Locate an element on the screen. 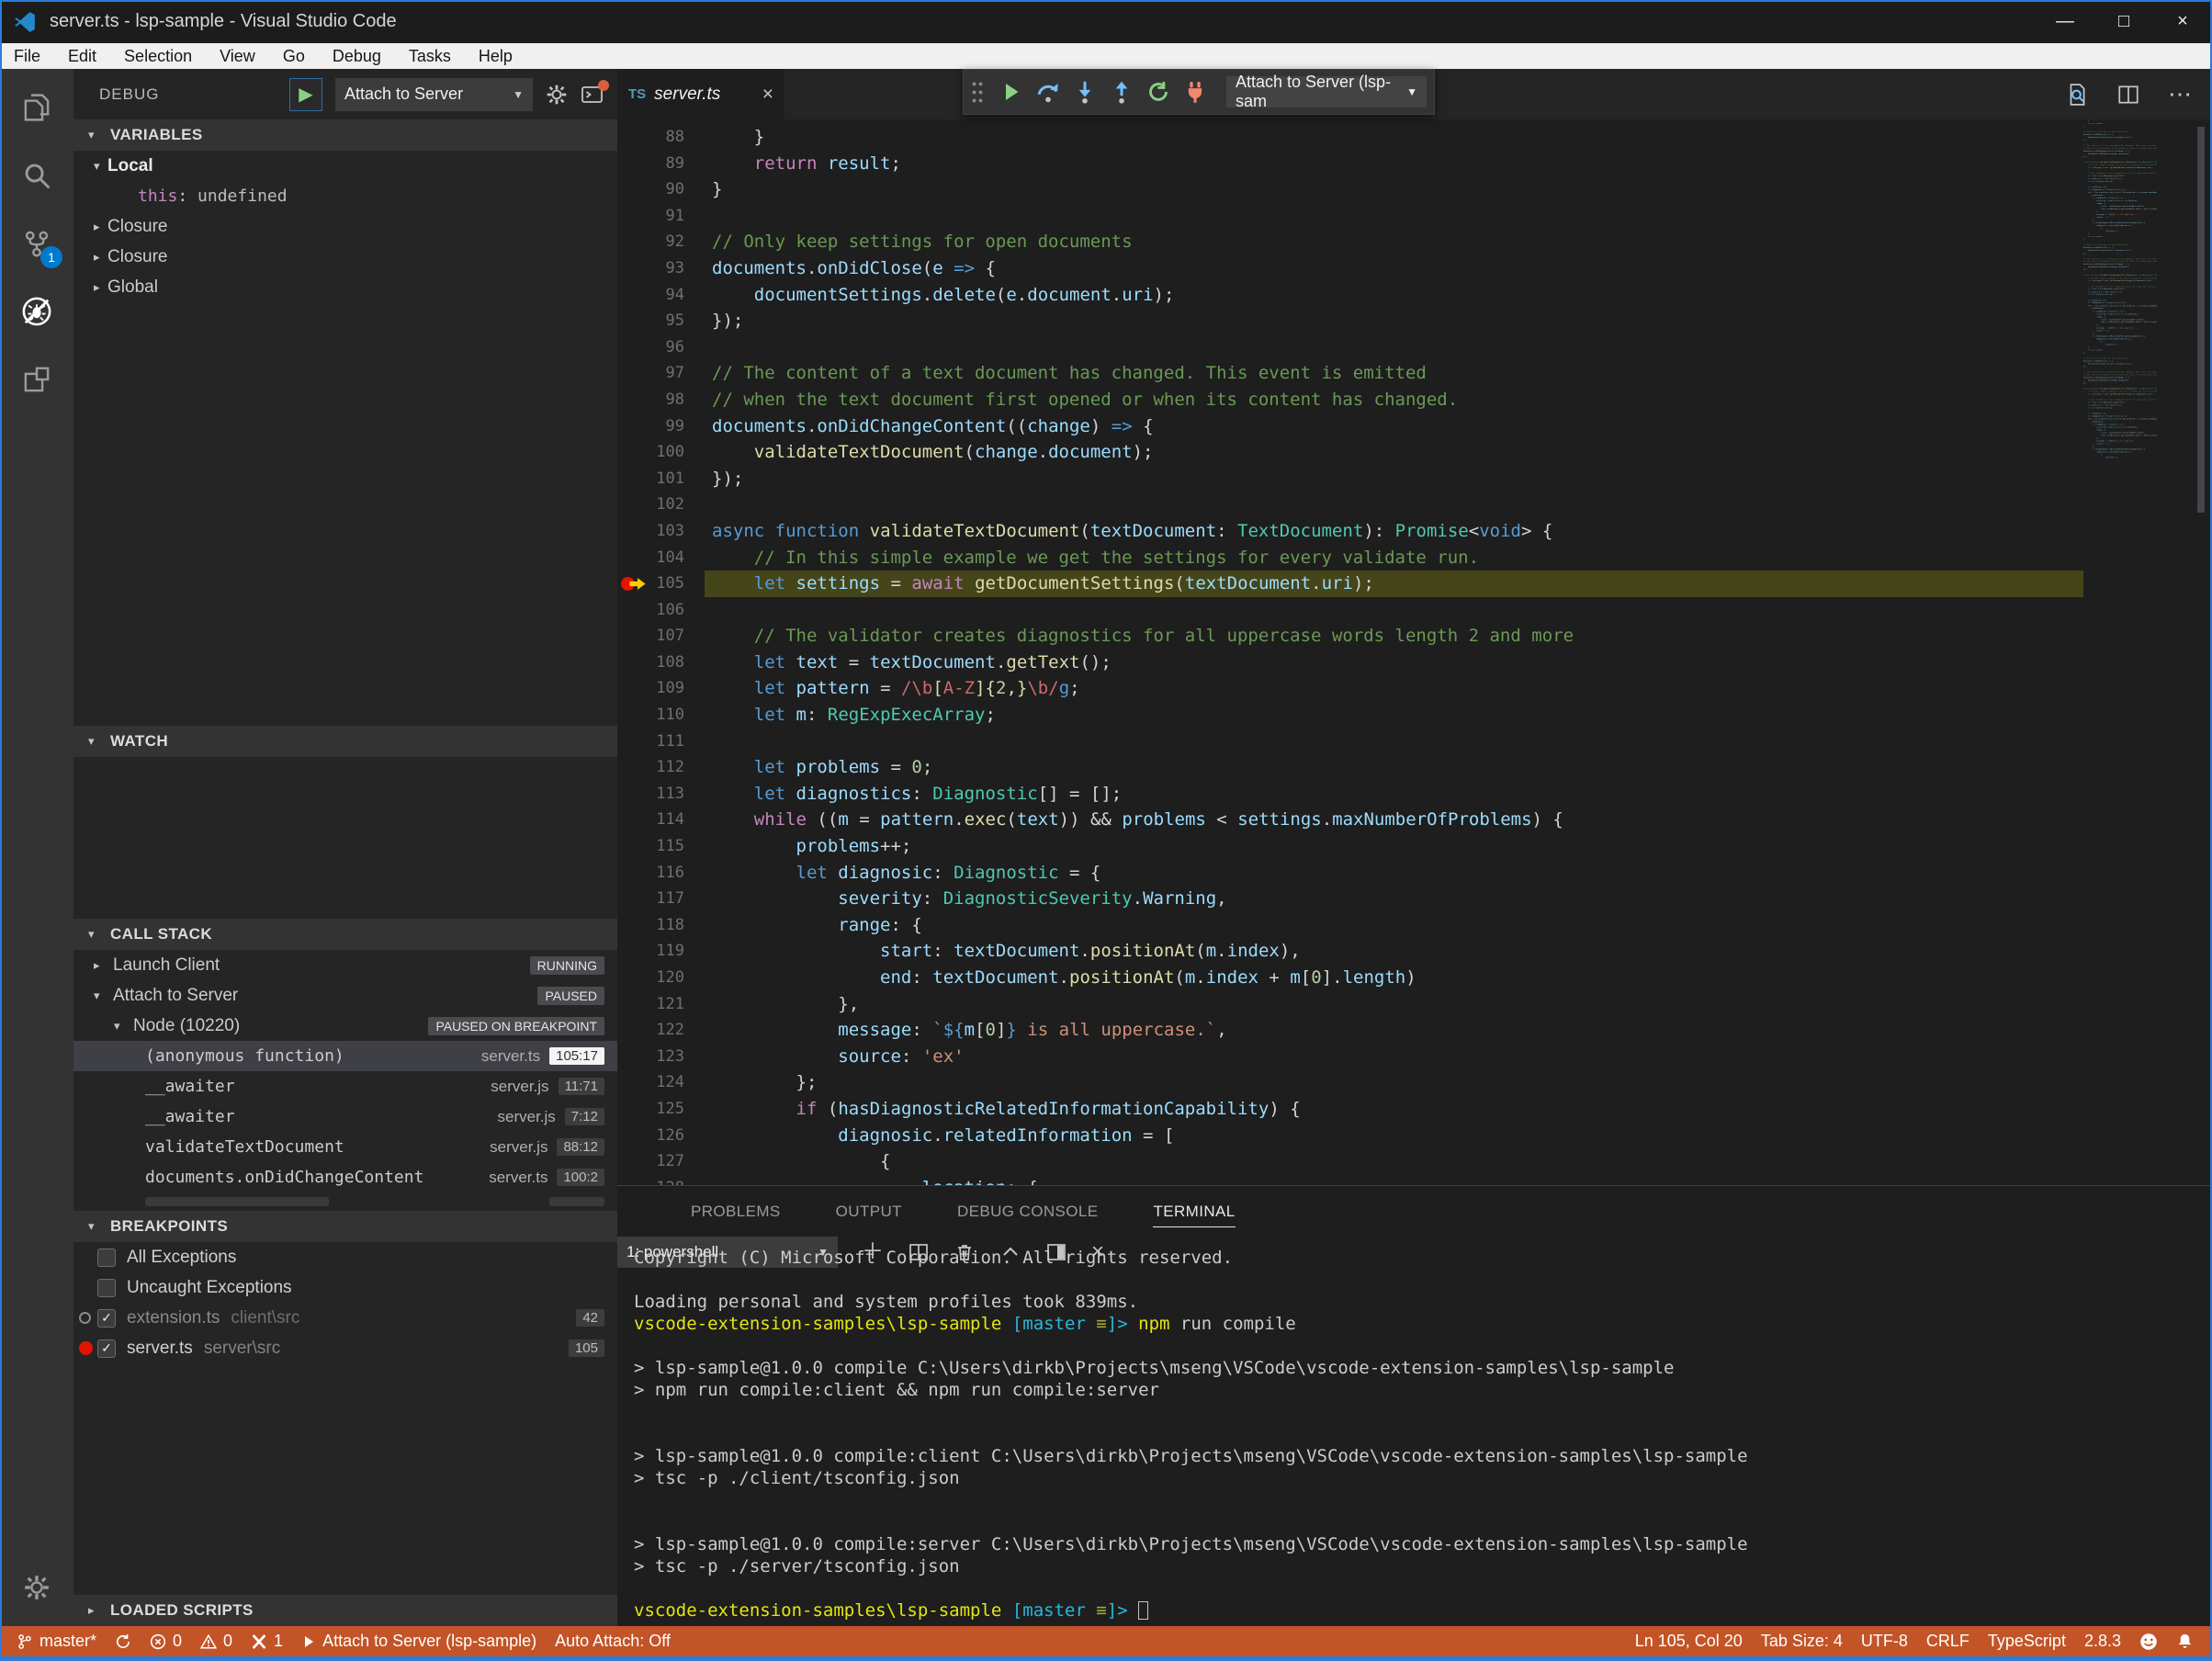 The image size is (2212, 1661). code-line: 88 } is located at coordinates (1414, 138).